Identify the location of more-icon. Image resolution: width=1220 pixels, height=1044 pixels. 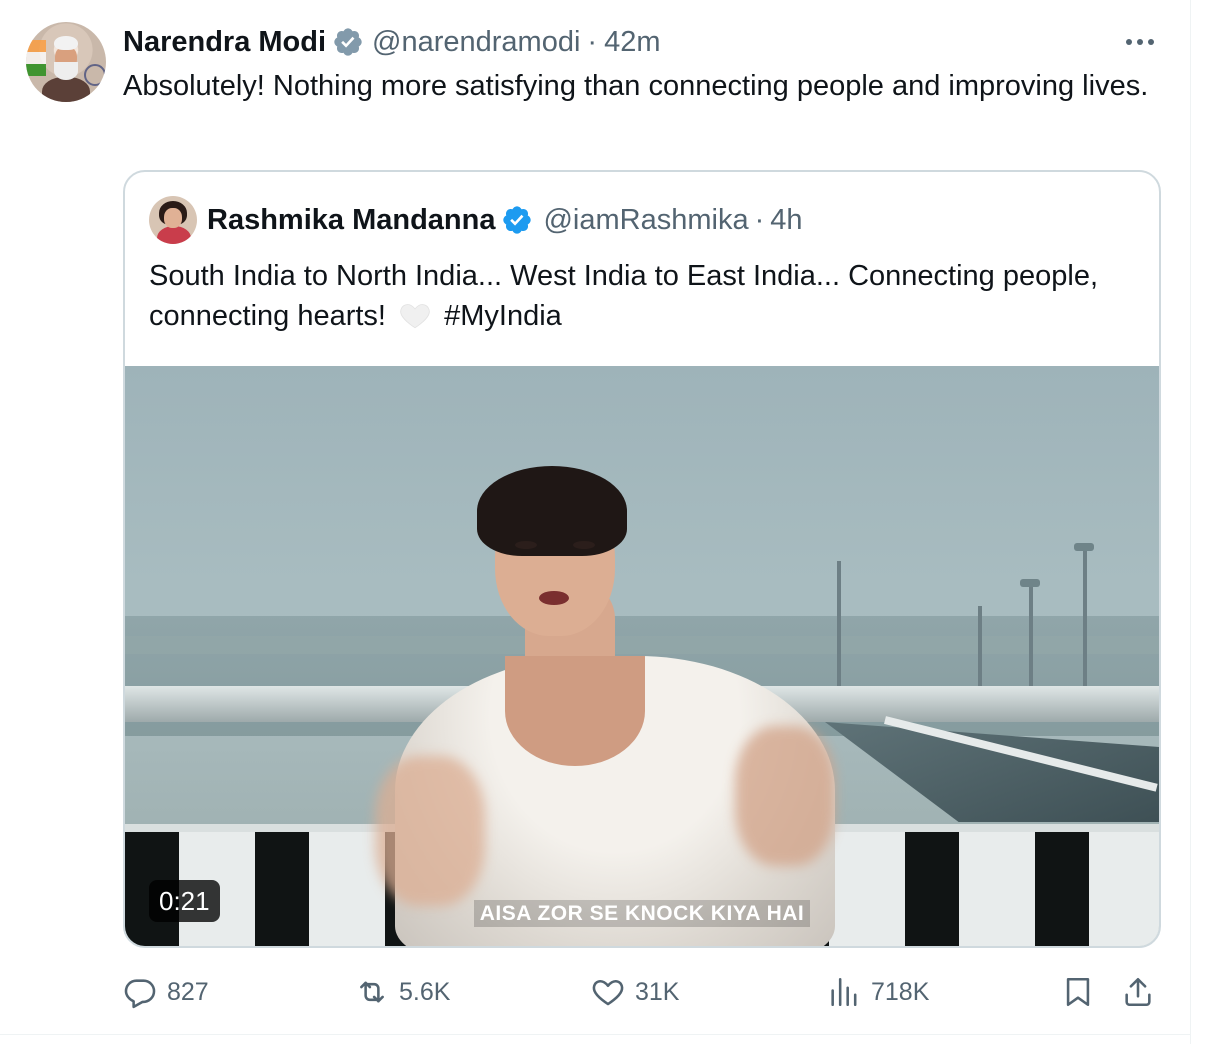
(1140, 42).